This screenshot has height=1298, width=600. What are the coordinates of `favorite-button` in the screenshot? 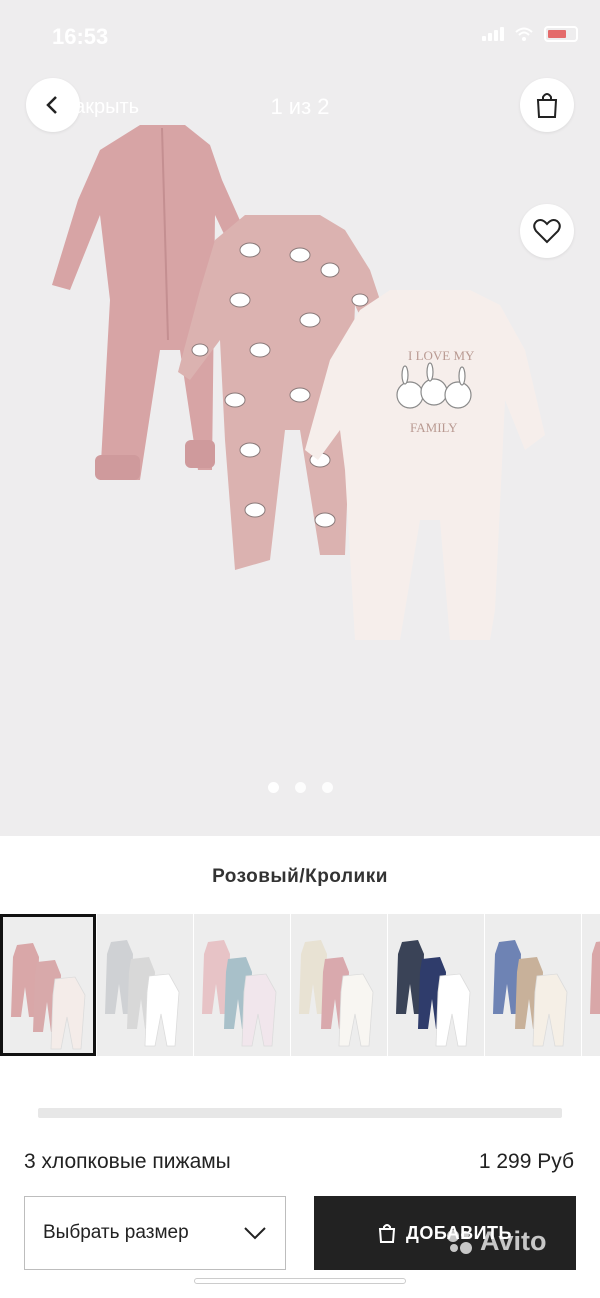 It's located at (547, 231).